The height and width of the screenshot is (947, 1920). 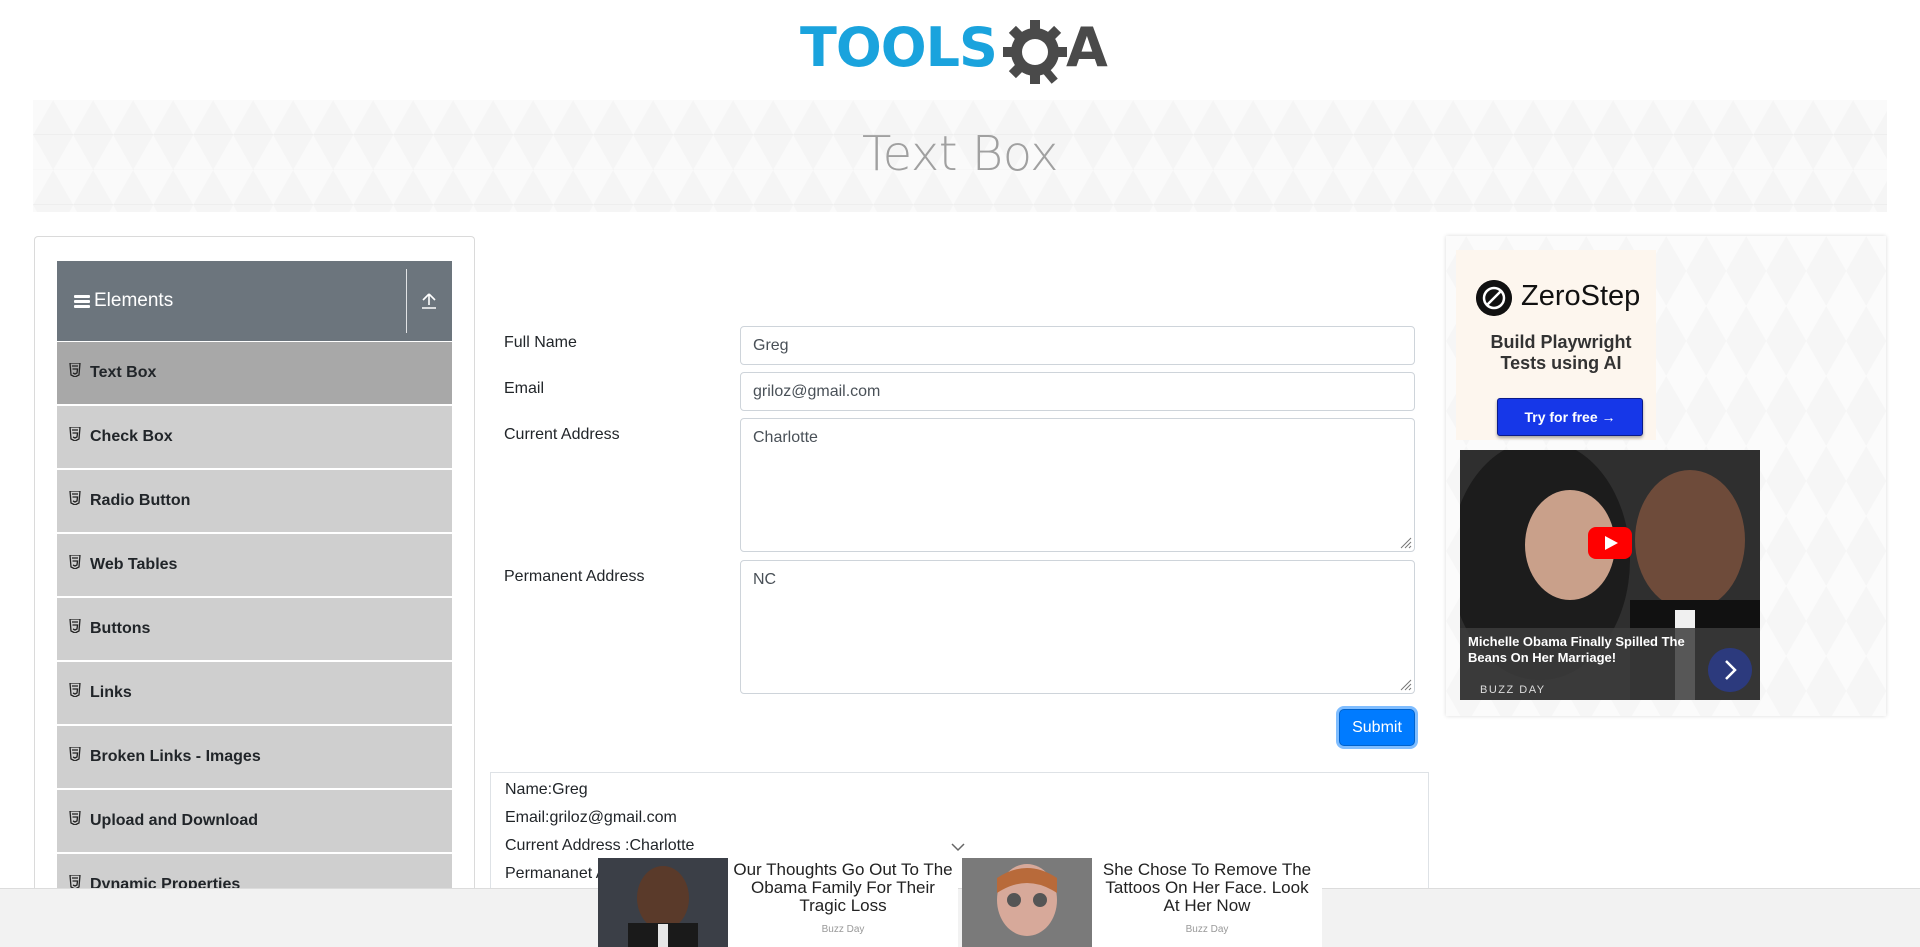 I want to click on sidebar-item-label: Text Box, so click(x=123, y=372).